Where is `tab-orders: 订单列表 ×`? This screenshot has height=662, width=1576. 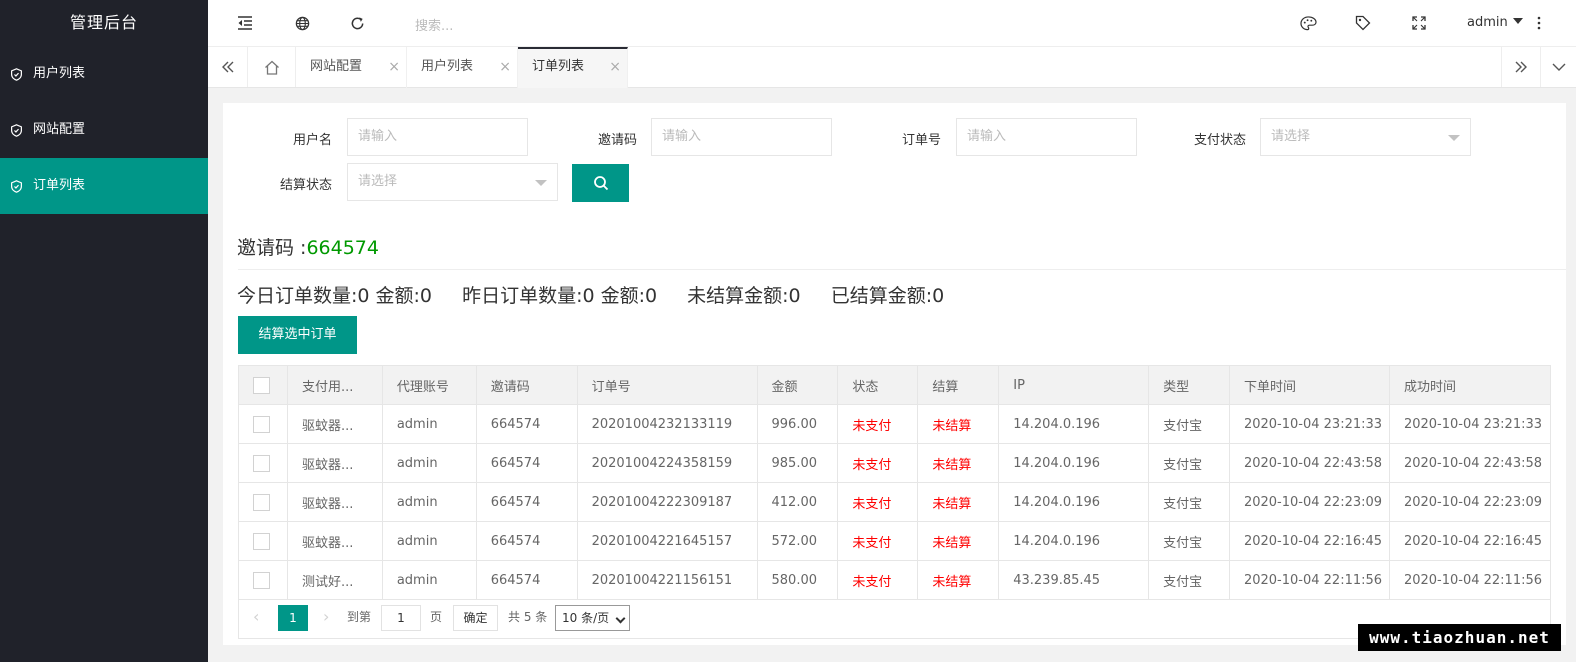 tab-orders: 订单列表 × is located at coordinates (573, 67).